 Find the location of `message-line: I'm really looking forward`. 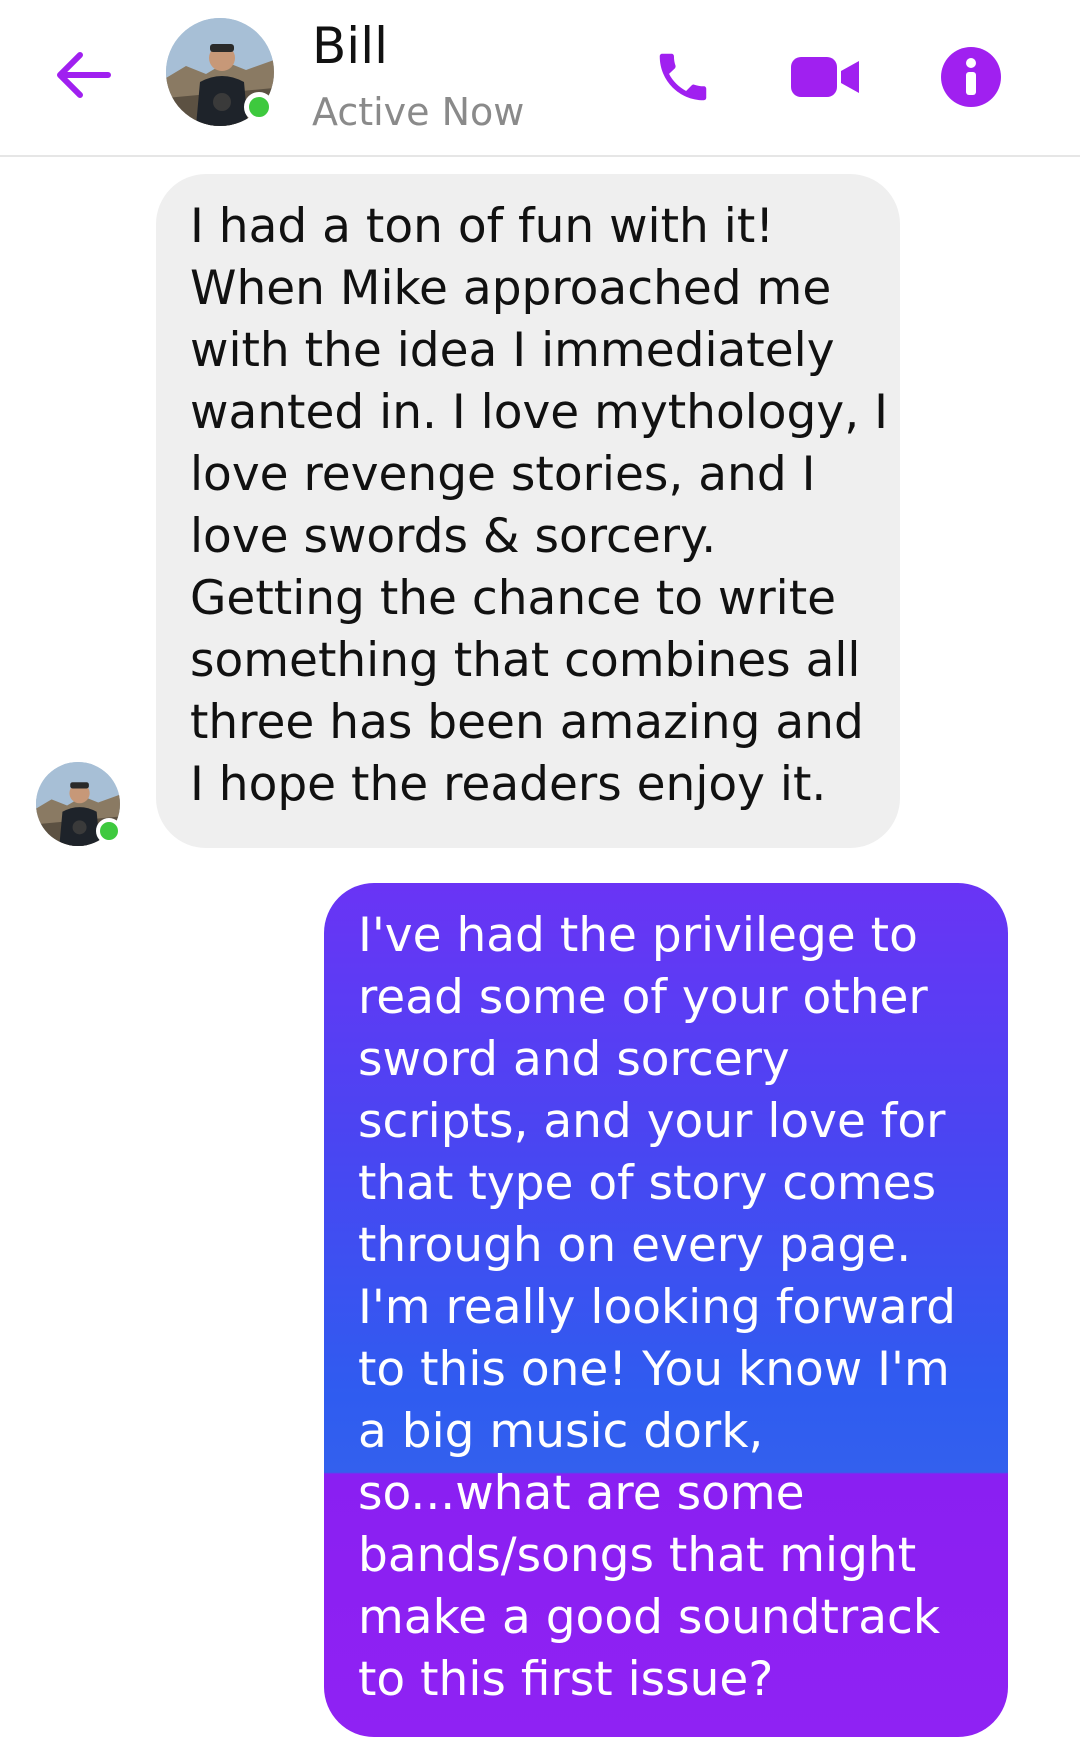

message-line: I'm really looking forward is located at coordinates (657, 1307).